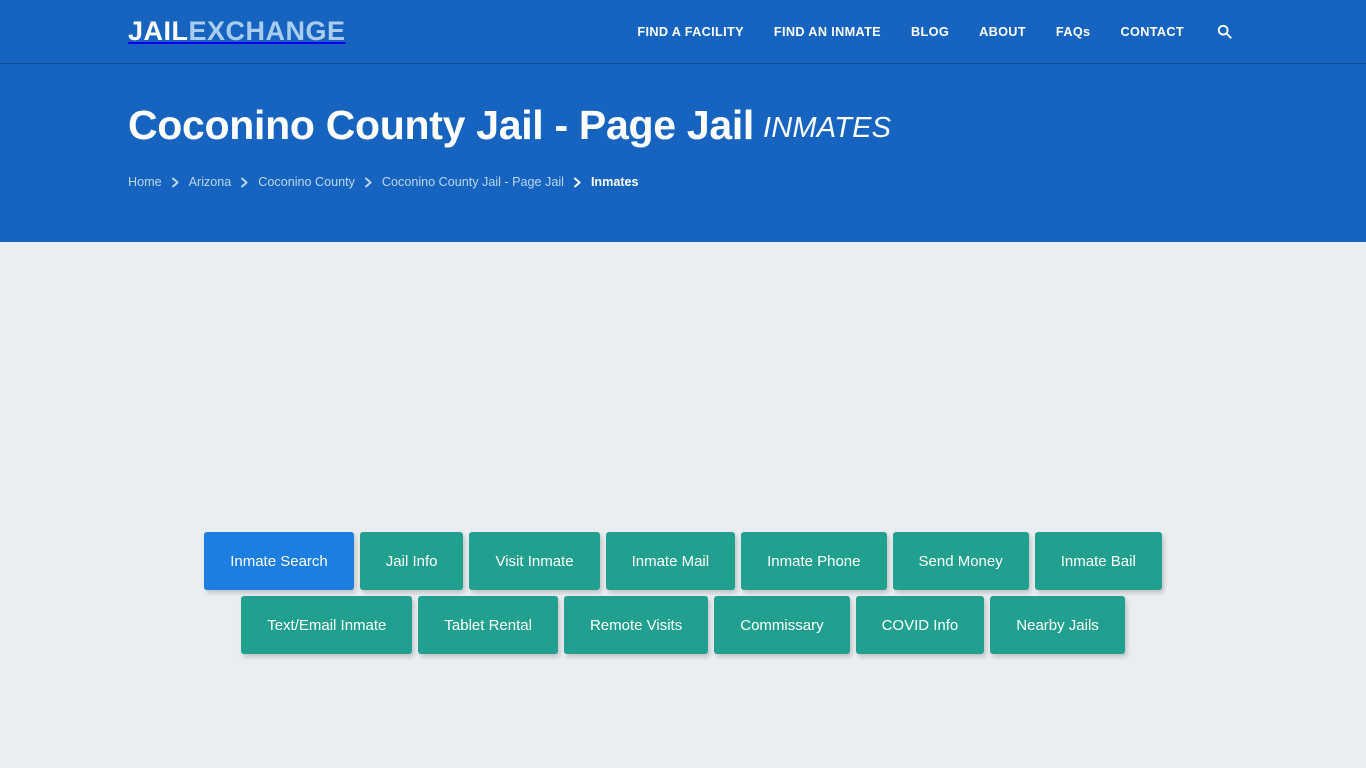 The image size is (1366, 768). Describe the element at coordinates (1073, 32) in the screenshot. I see `nav-faqs: FAQs` at that location.